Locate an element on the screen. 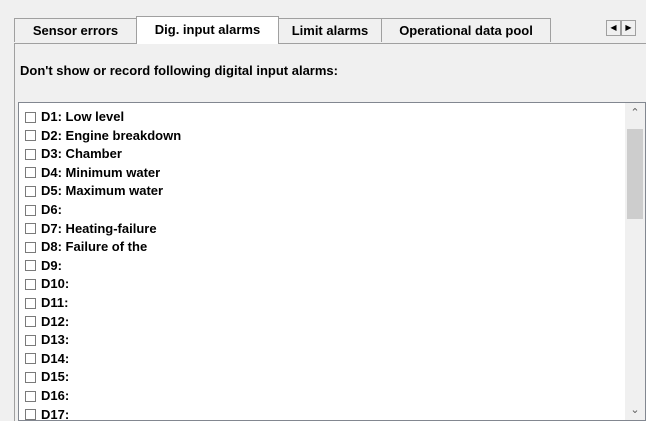 The height and width of the screenshot is (421, 646). alarm-label: D15: is located at coordinates (55, 377).